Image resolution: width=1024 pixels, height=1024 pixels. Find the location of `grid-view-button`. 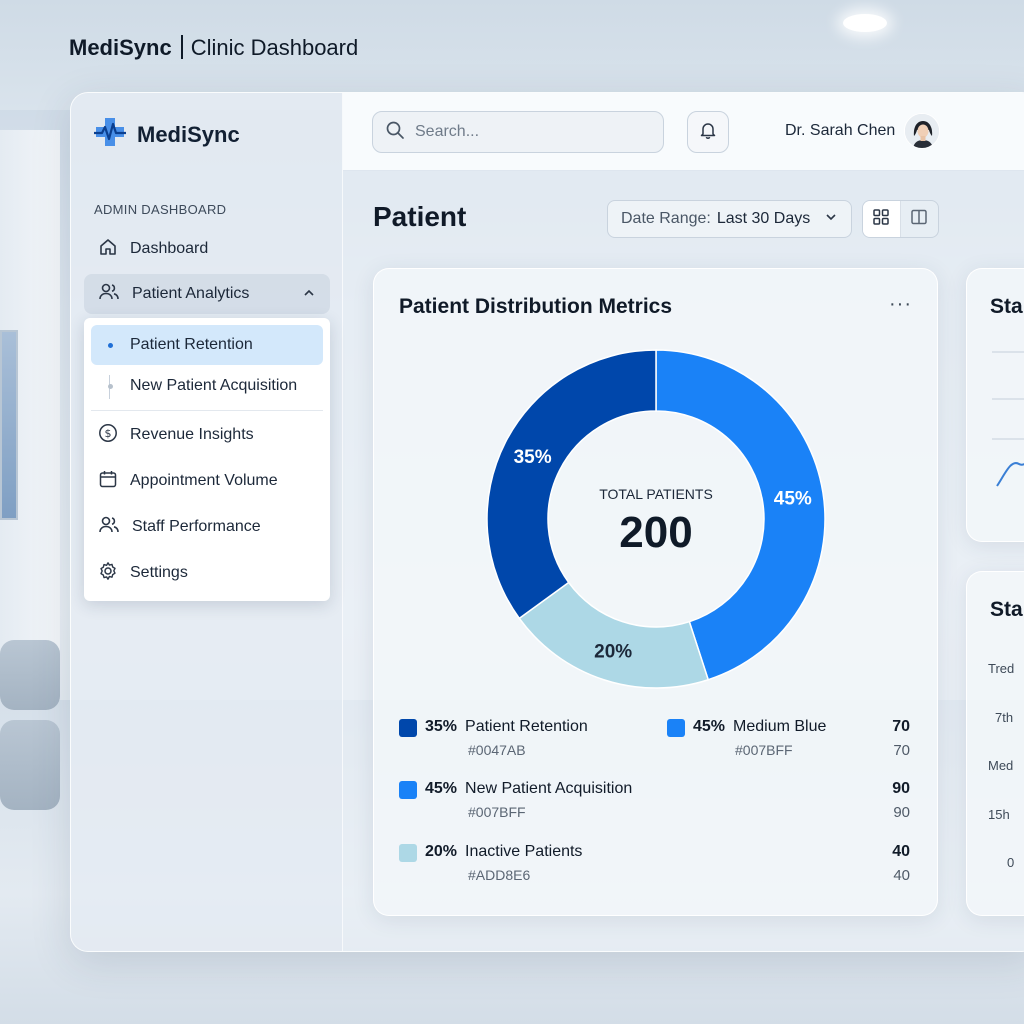

grid-view-button is located at coordinates (882, 219).